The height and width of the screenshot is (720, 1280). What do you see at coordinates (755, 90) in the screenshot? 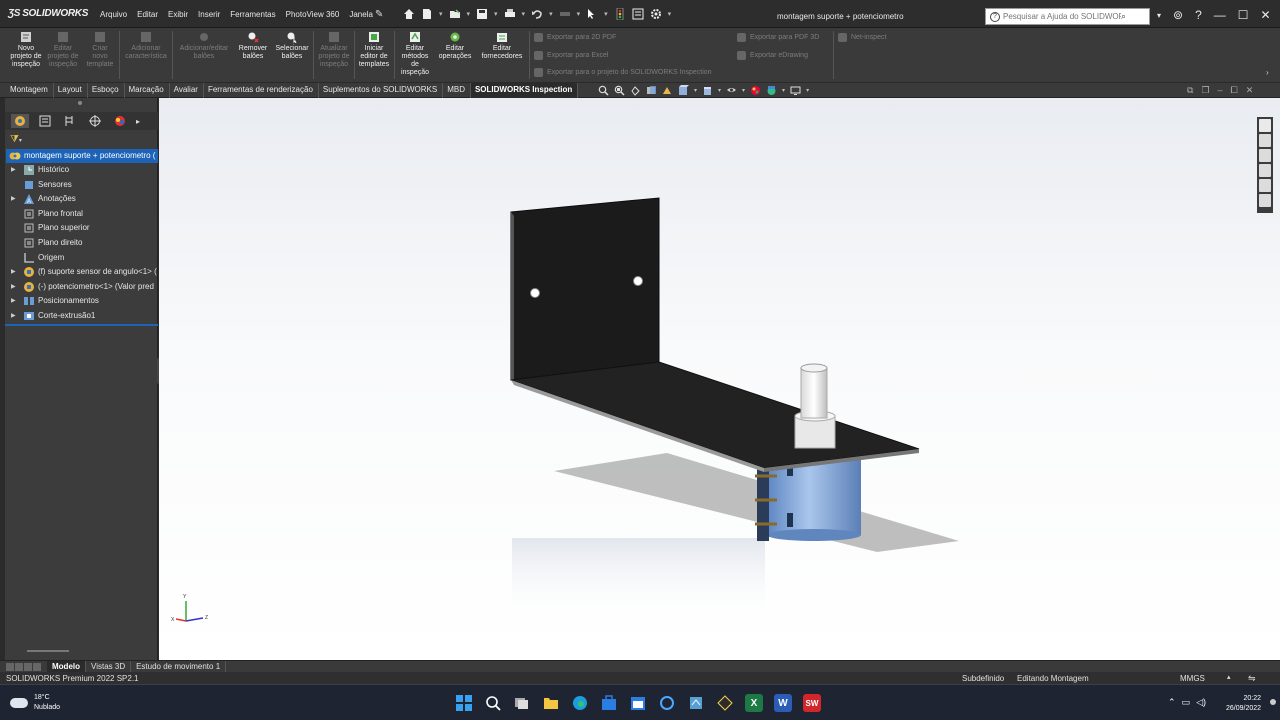
I see `edit-appearance-icon` at bounding box center [755, 90].